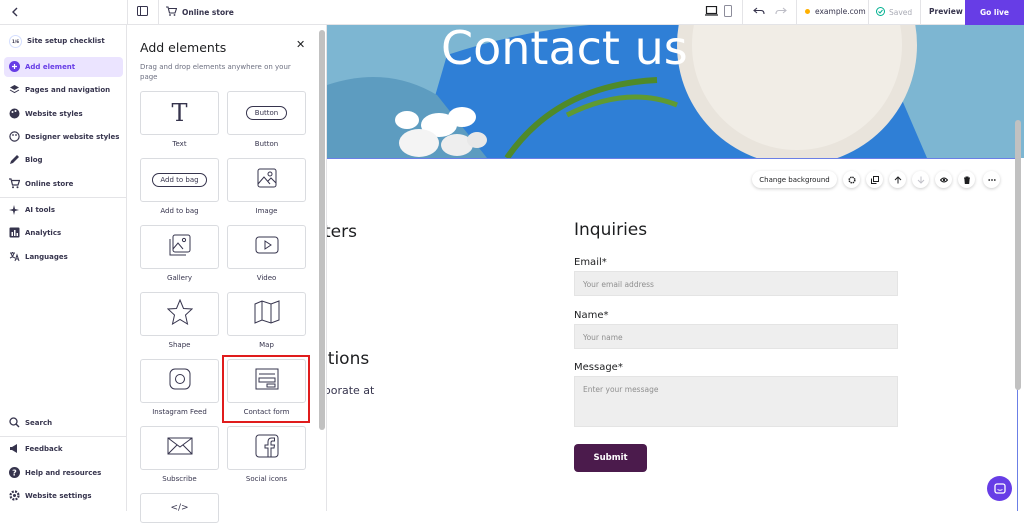  What do you see at coordinates (300, 44) in the screenshot?
I see `close-icon: ✕` at bounding box center [300, 44].